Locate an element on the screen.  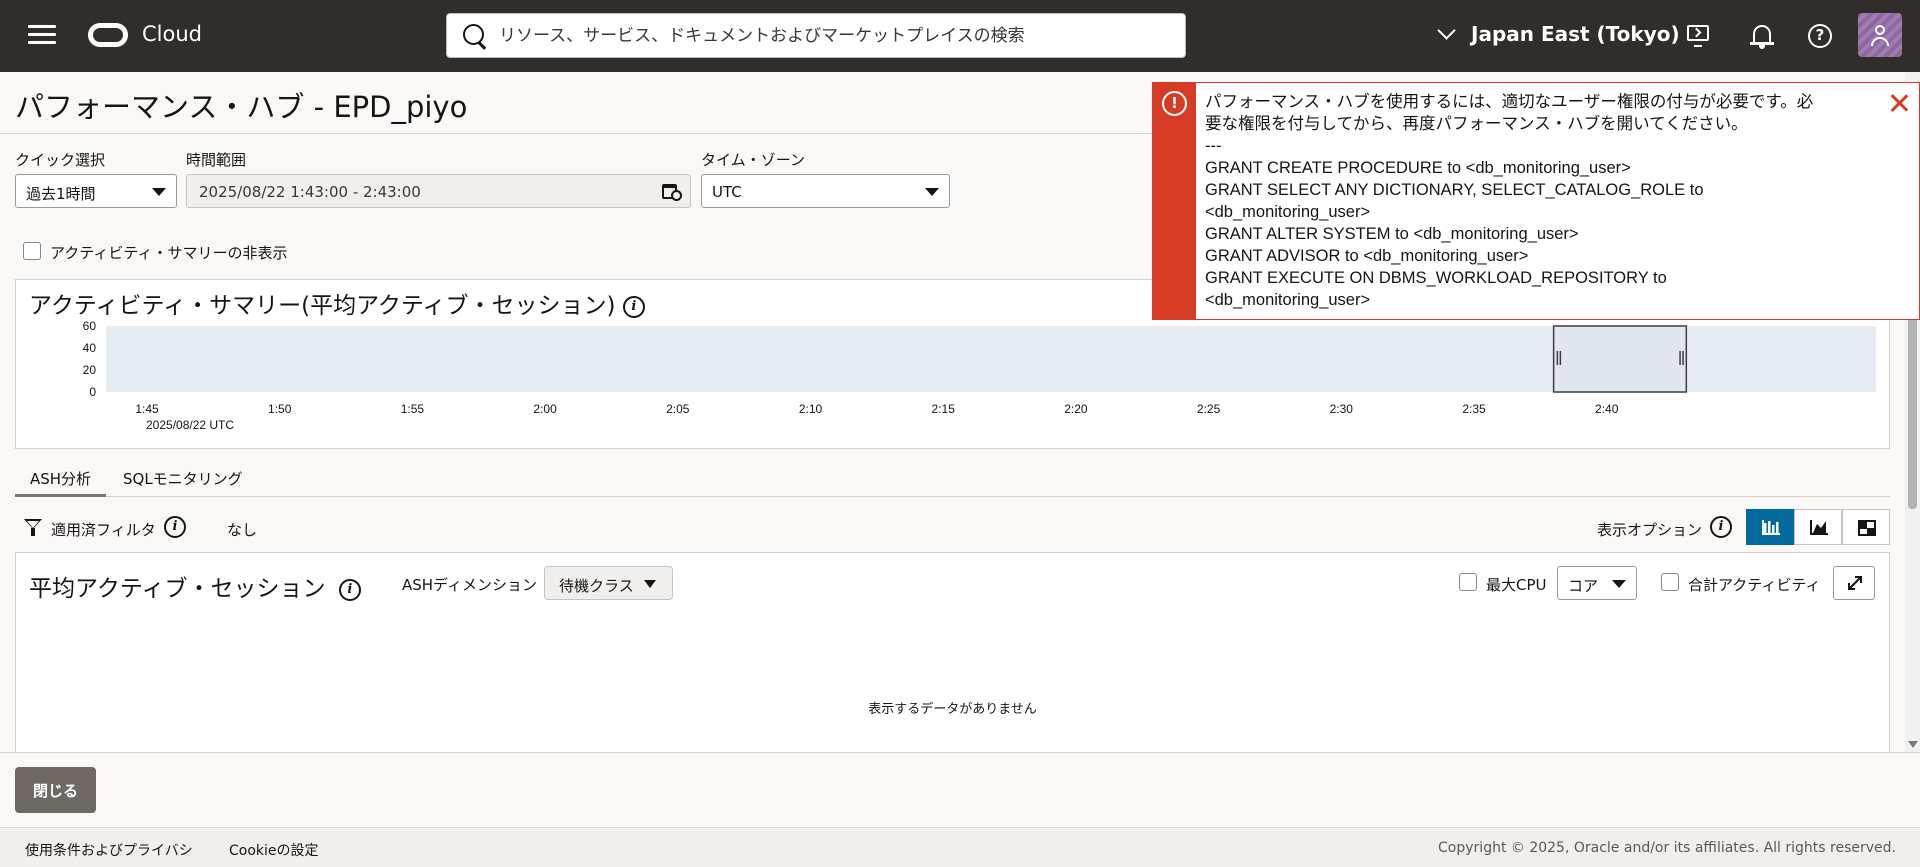
cloud-shell-icon is located at coordinates (1699, 36).